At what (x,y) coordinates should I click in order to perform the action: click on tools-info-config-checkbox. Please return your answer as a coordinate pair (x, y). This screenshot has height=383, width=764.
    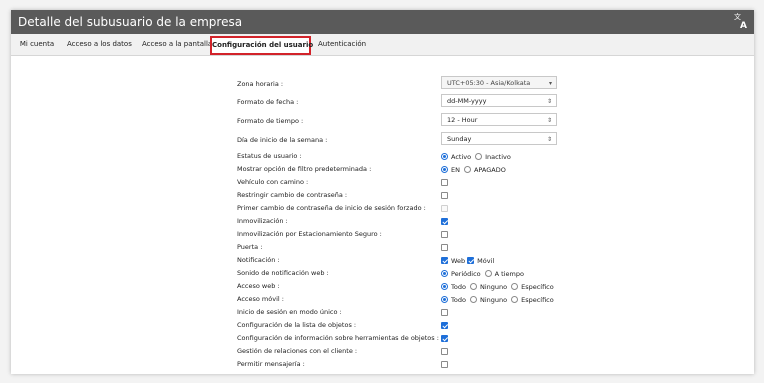
    Looking at the image, I should click on (444, 338).